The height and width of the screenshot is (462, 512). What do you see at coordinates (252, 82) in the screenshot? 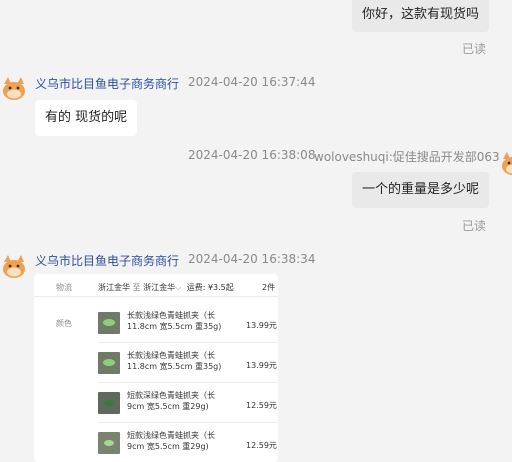
I see `message-timestamp: 2024-04-20 16:37:44` at bounding box center [252, 82].